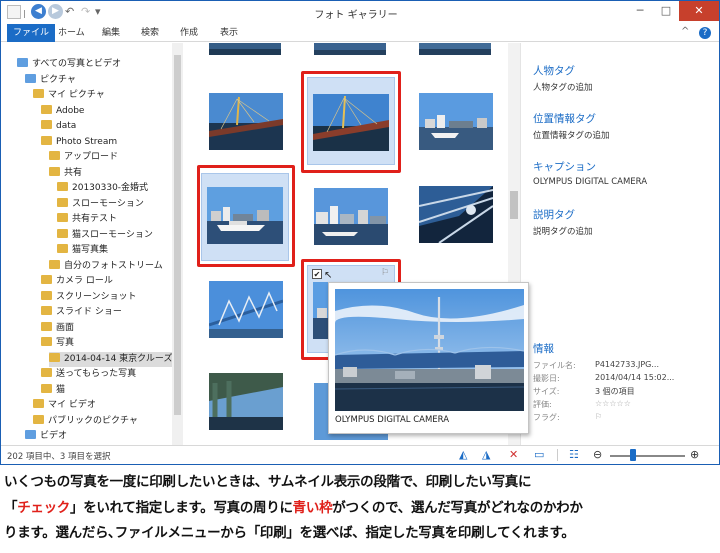  I want to click on nav-tree-item: スクリーンショット, so click(89, 297).